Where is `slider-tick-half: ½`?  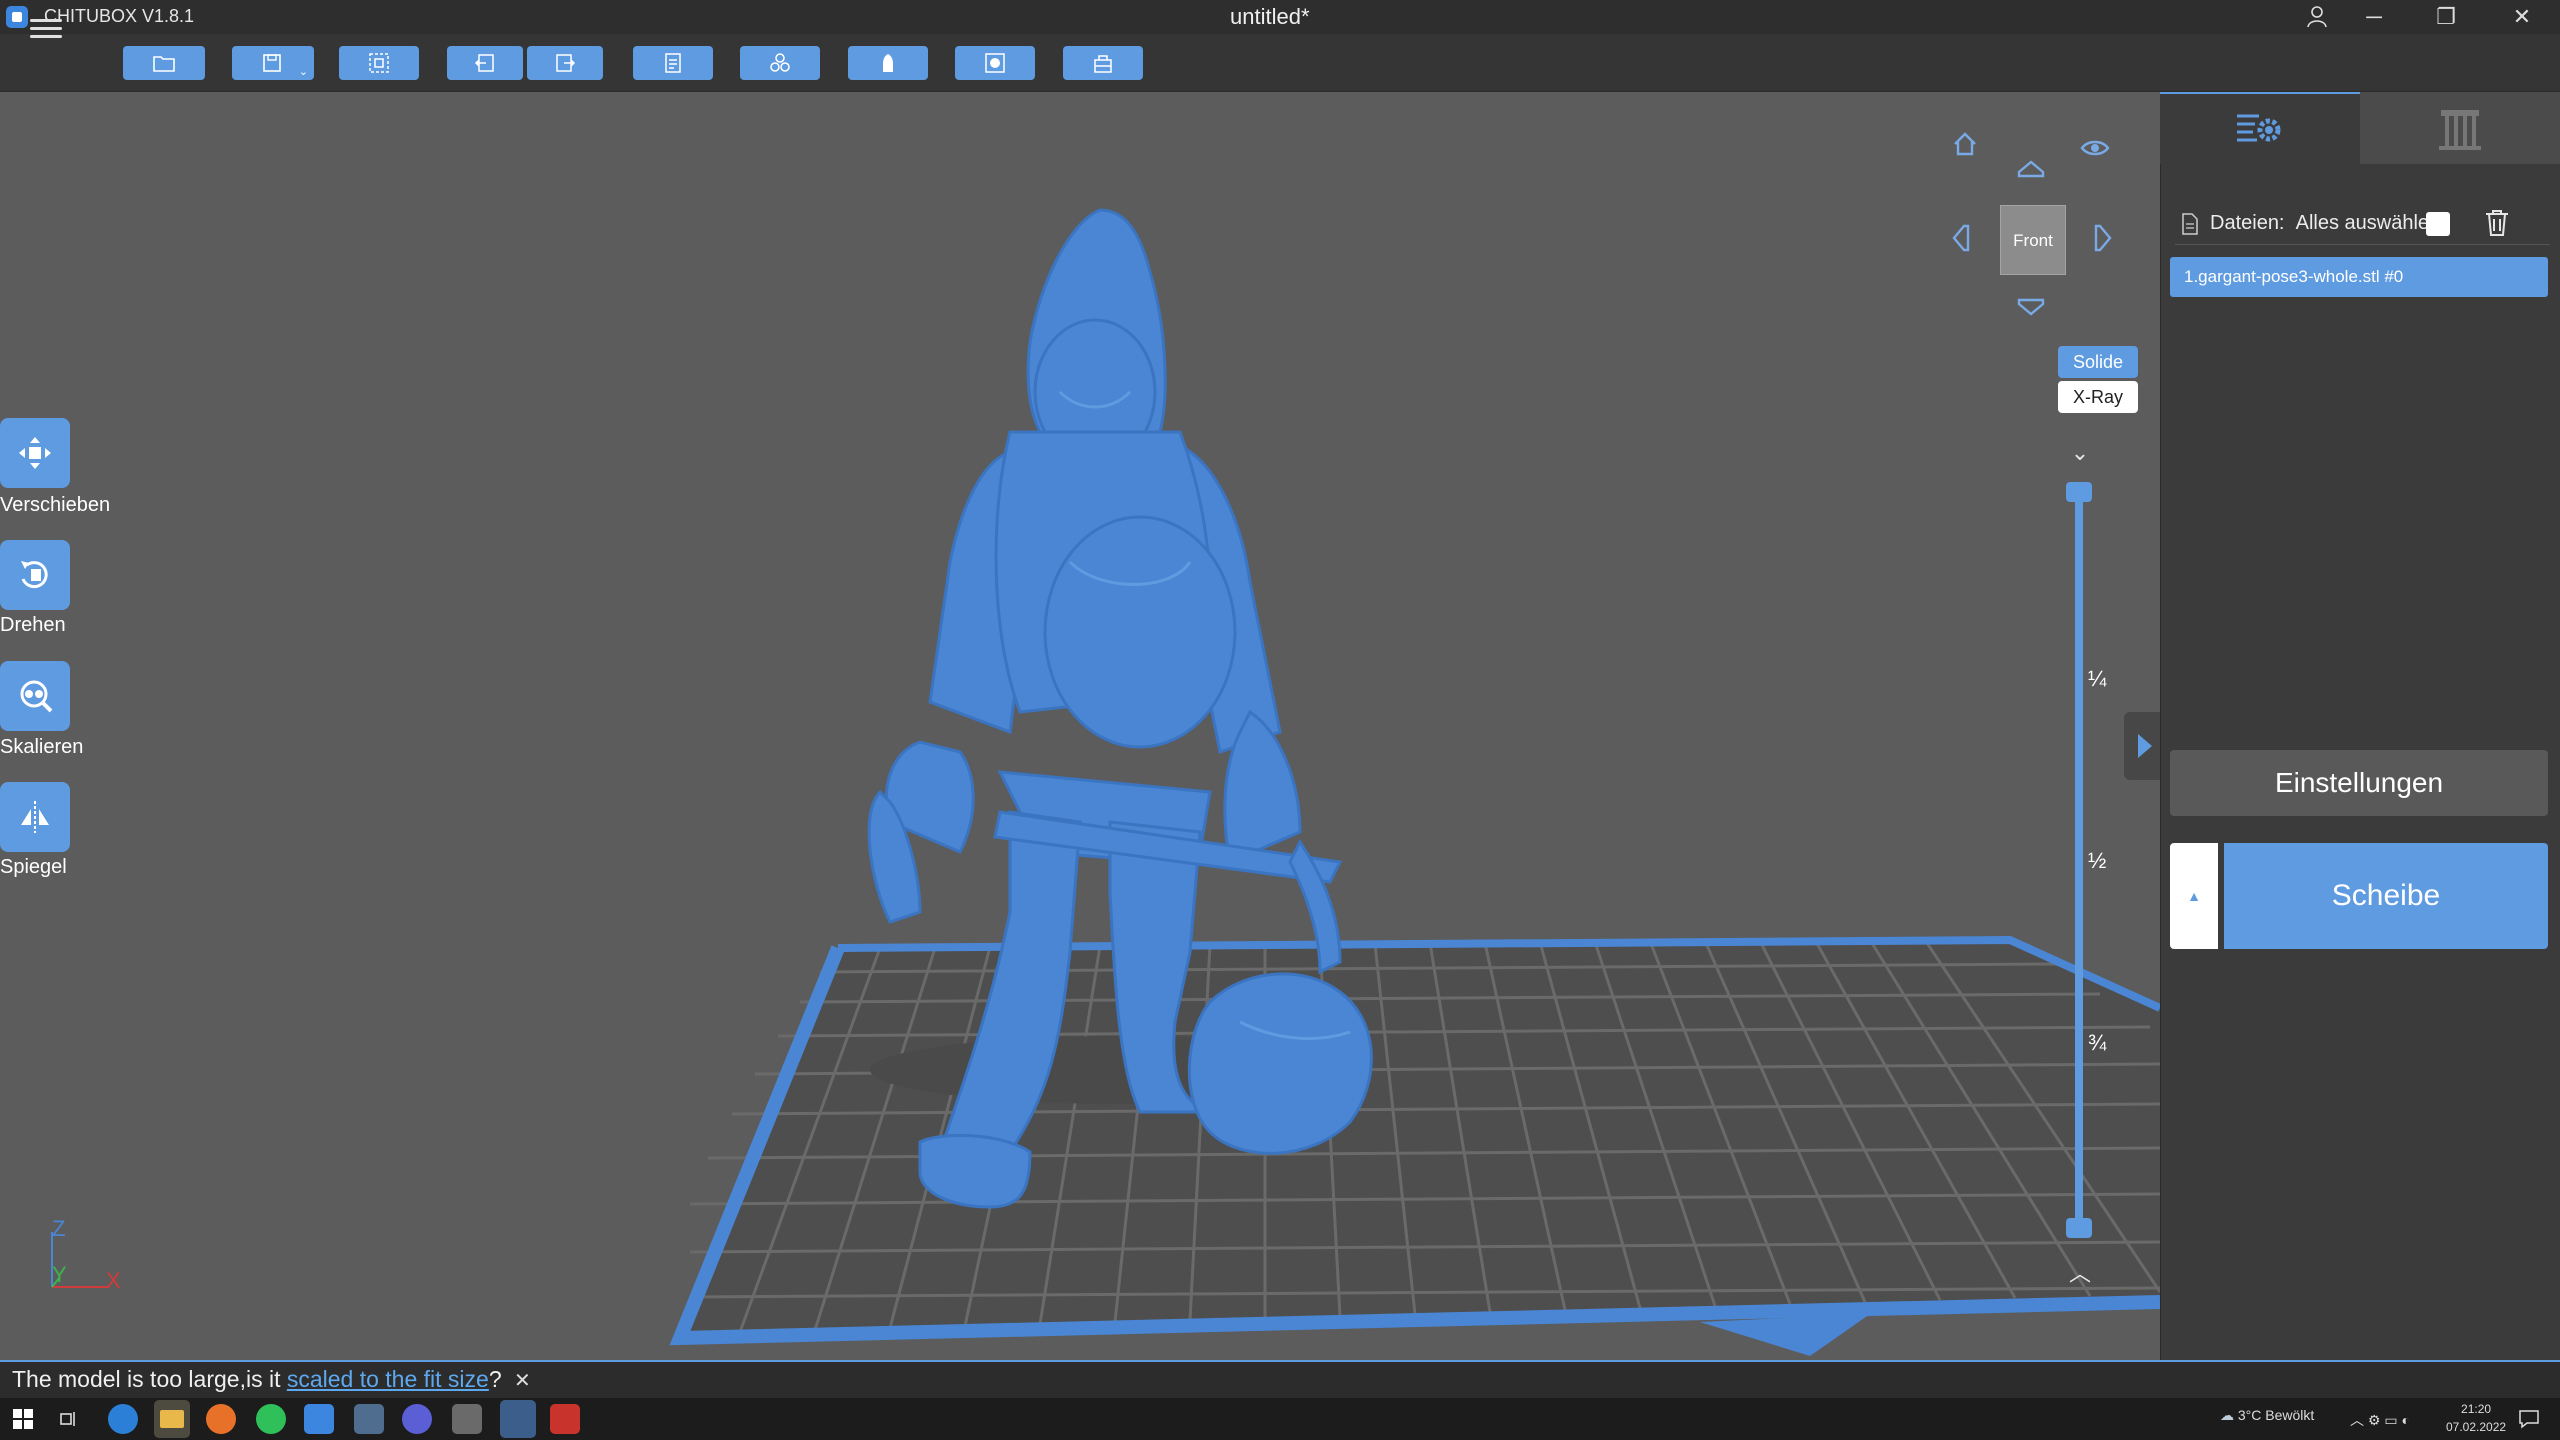
slider-tick-half: ½ is located at coordinates (2097, 860).